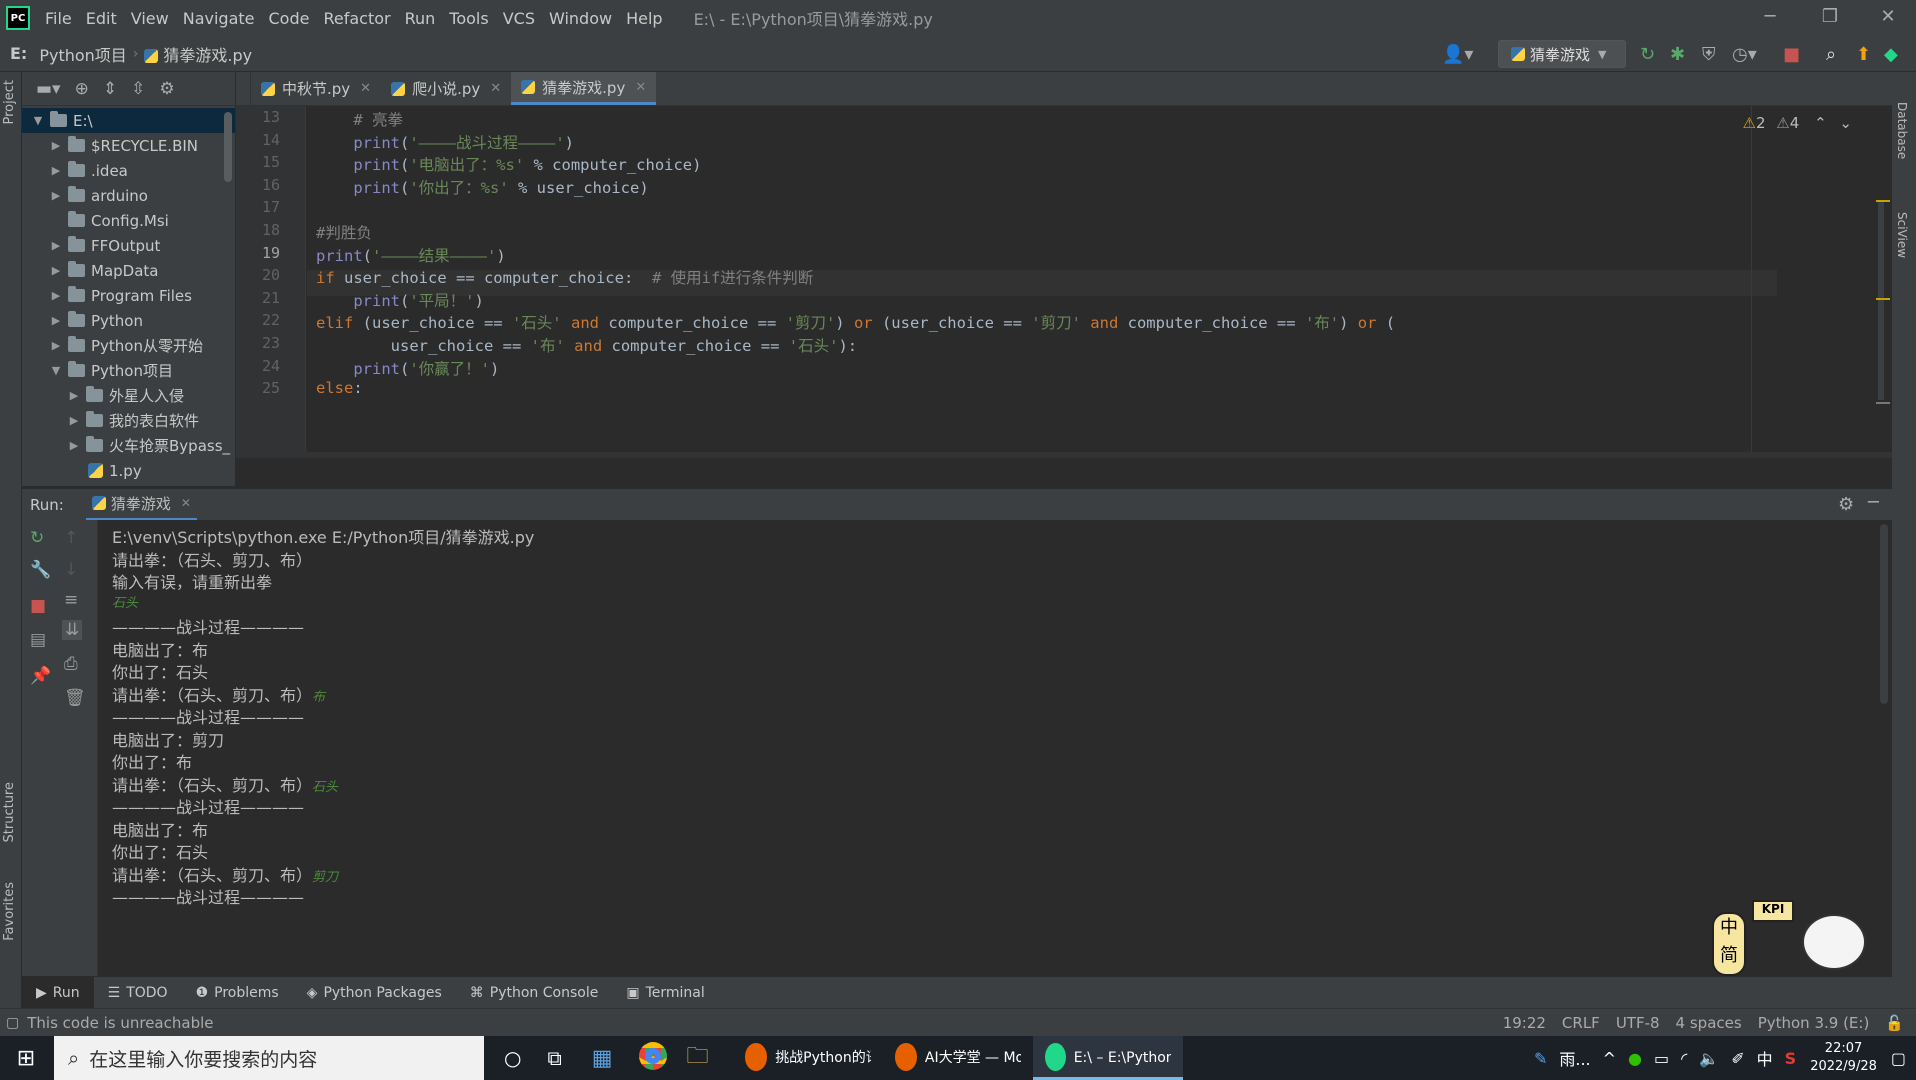  What do you see at coordinates (16, 53) in the screenshot?
I see `breadcrumb-drive: E:` at bounding box center [16, 53].